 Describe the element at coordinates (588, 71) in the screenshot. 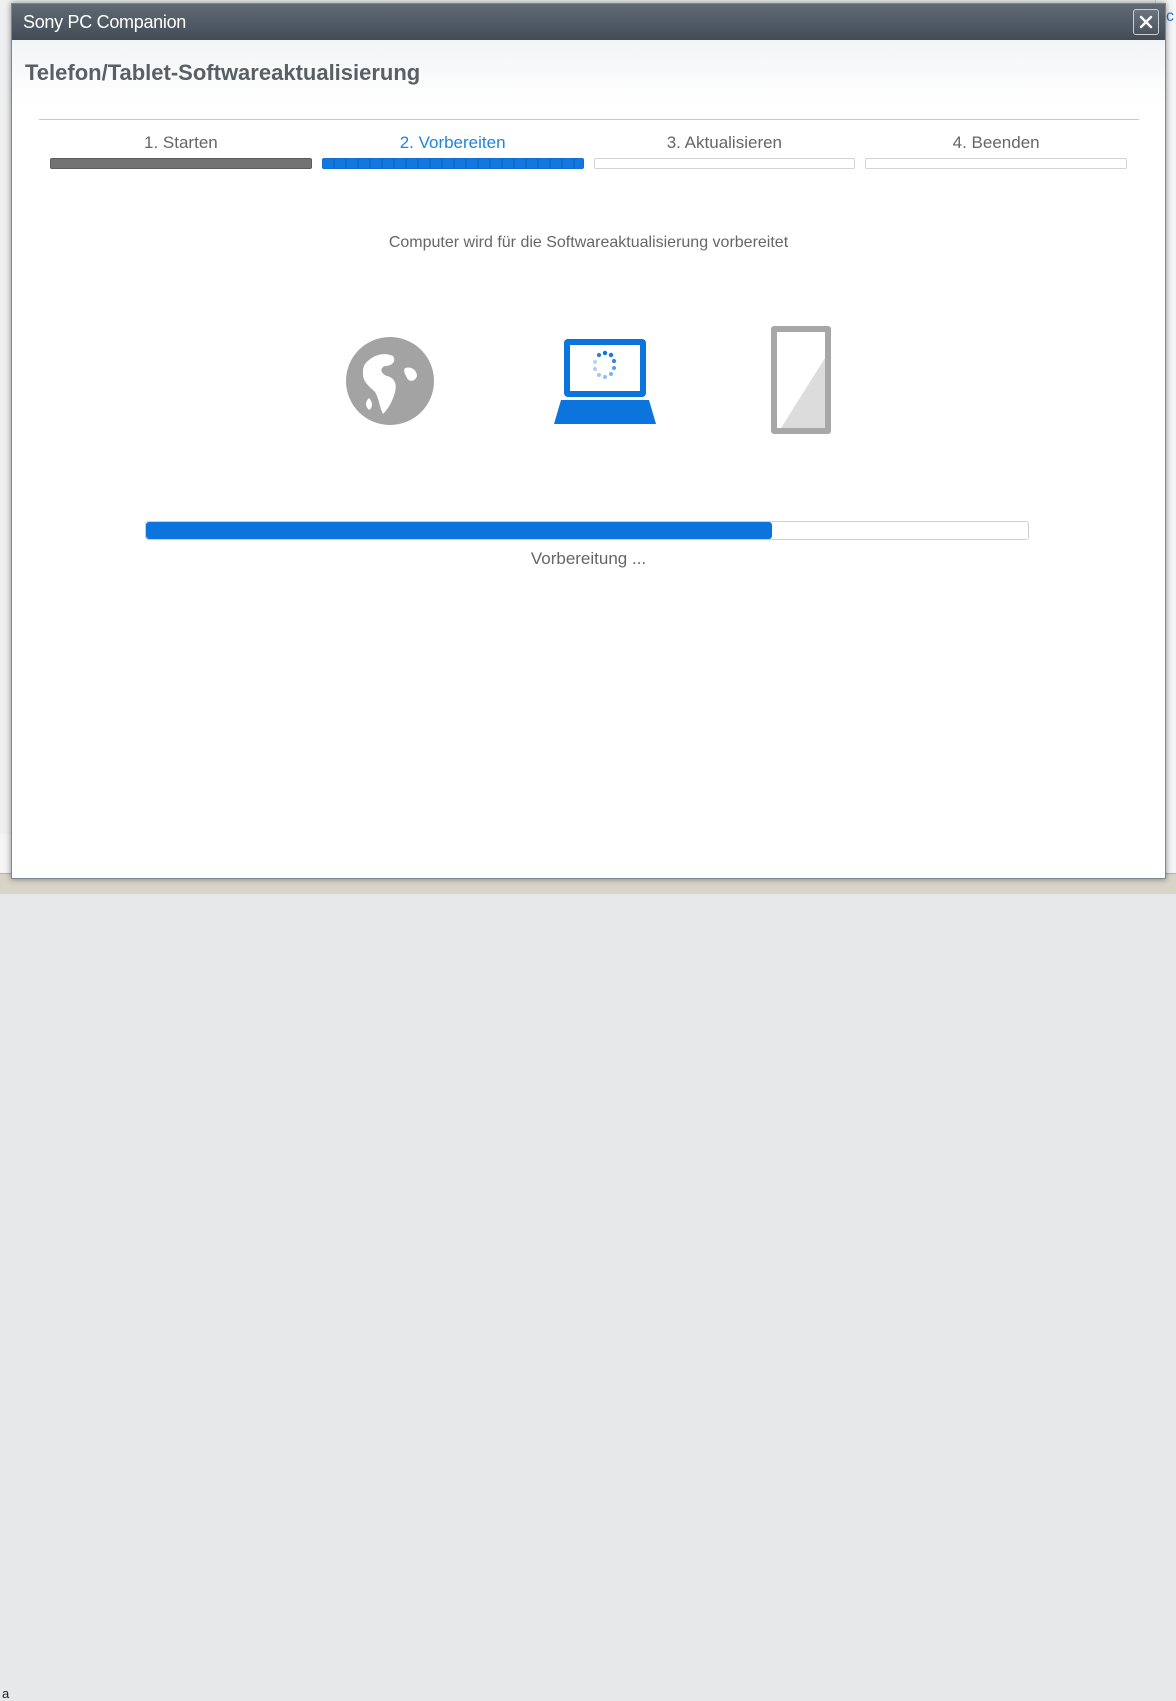

I see `header: Telefon/Tablet-Softwareaktualisierung` at that location.